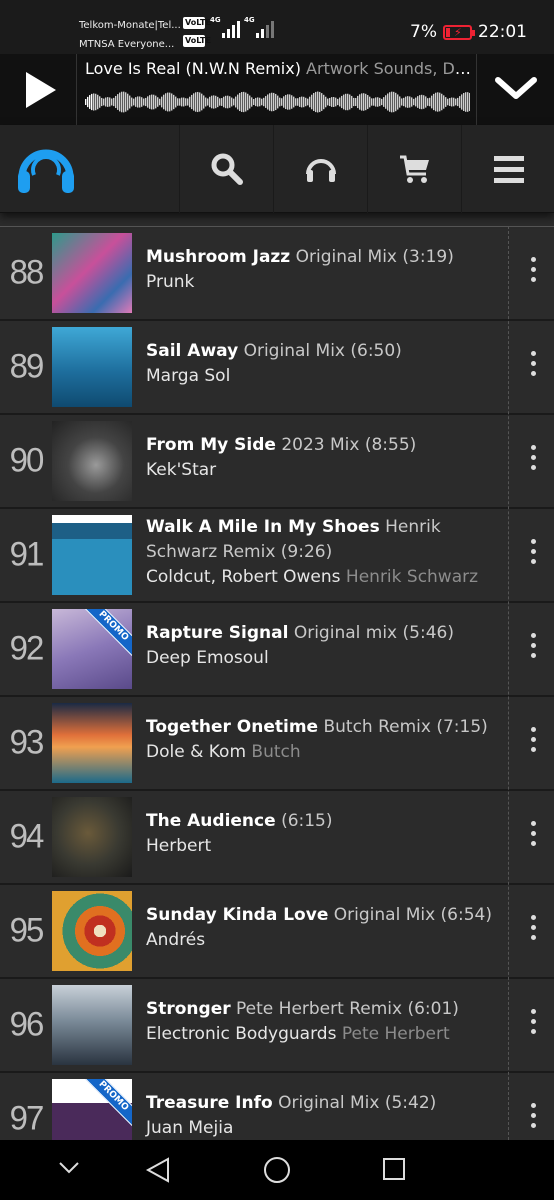 This screenshot has width=554, height=1200. I want to click on track-row: 90 From My Side 2023 Mix (8:55) Kek'Star, so click(277, 462).